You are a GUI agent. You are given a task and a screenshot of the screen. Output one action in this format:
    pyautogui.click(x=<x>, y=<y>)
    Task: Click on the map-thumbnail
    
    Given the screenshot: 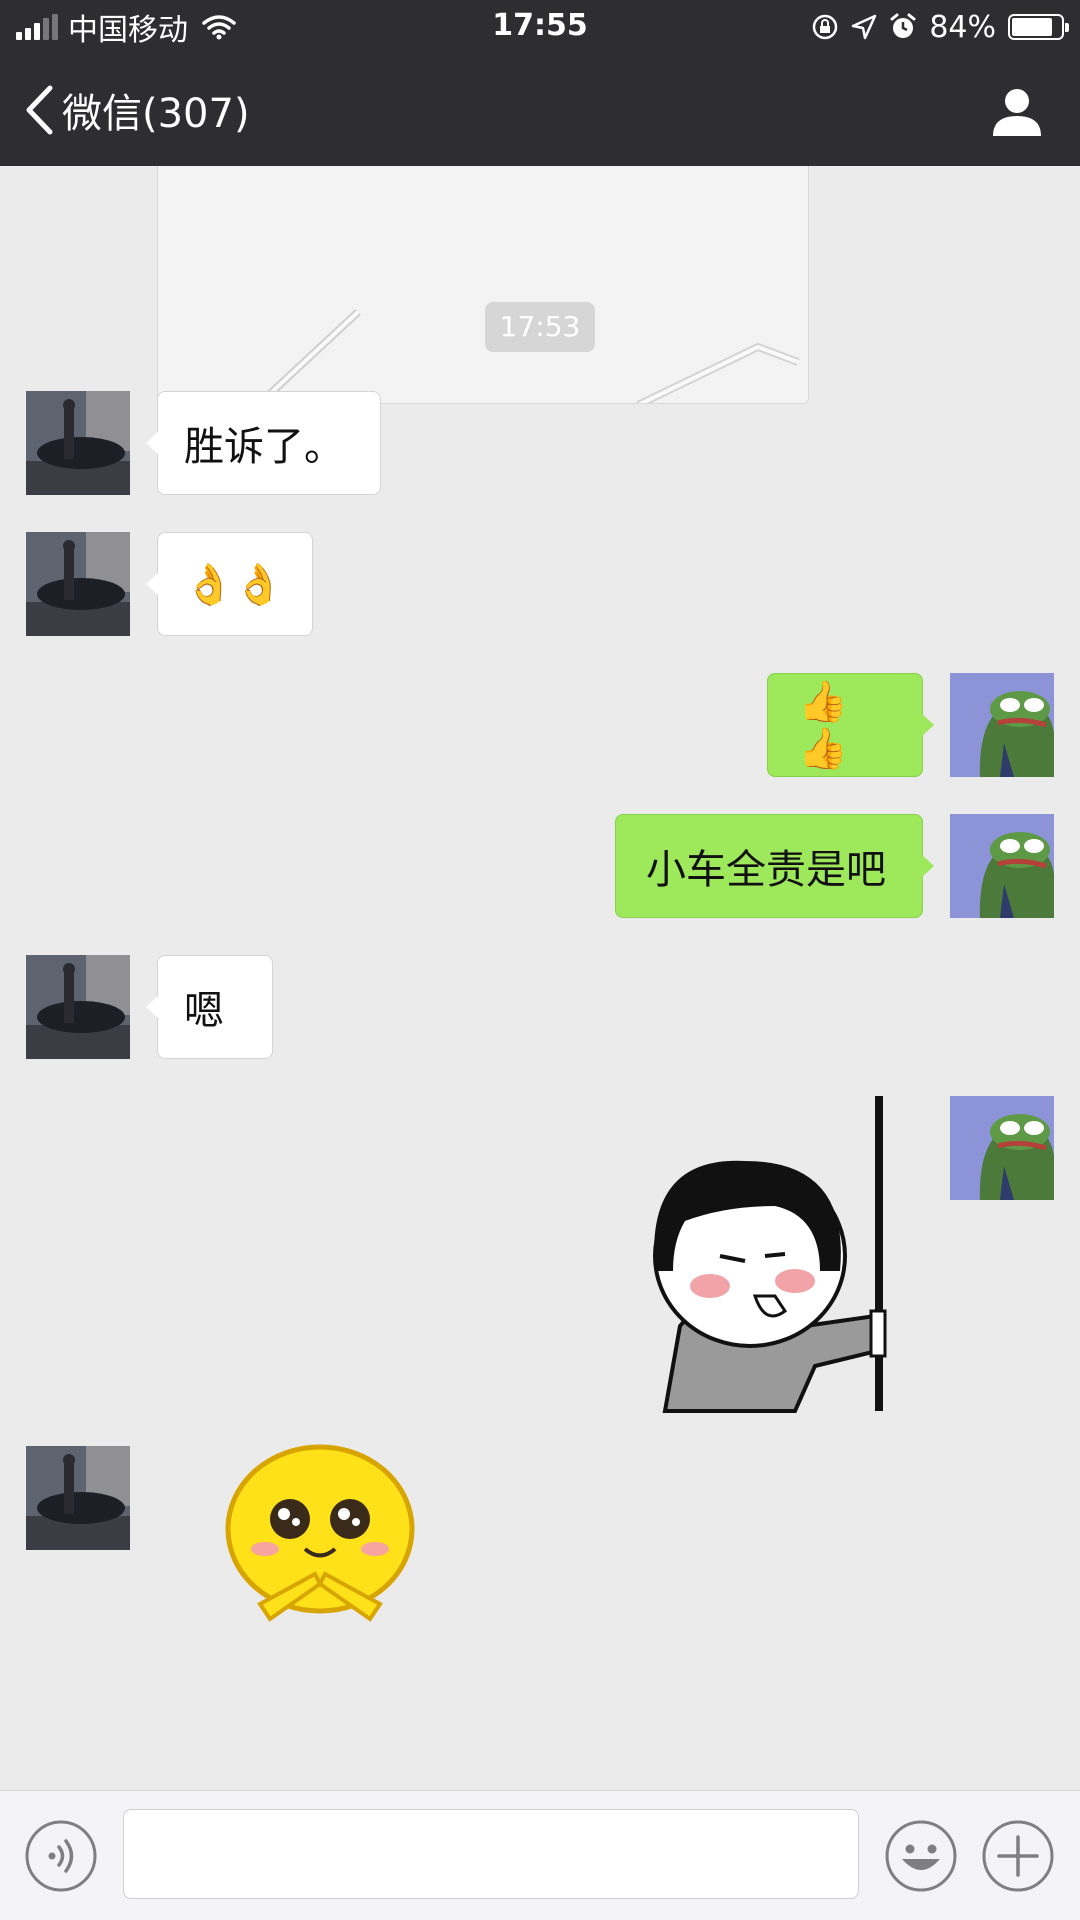 What is the action you would take?
    pyautogui.click(x=483, y=284)
    